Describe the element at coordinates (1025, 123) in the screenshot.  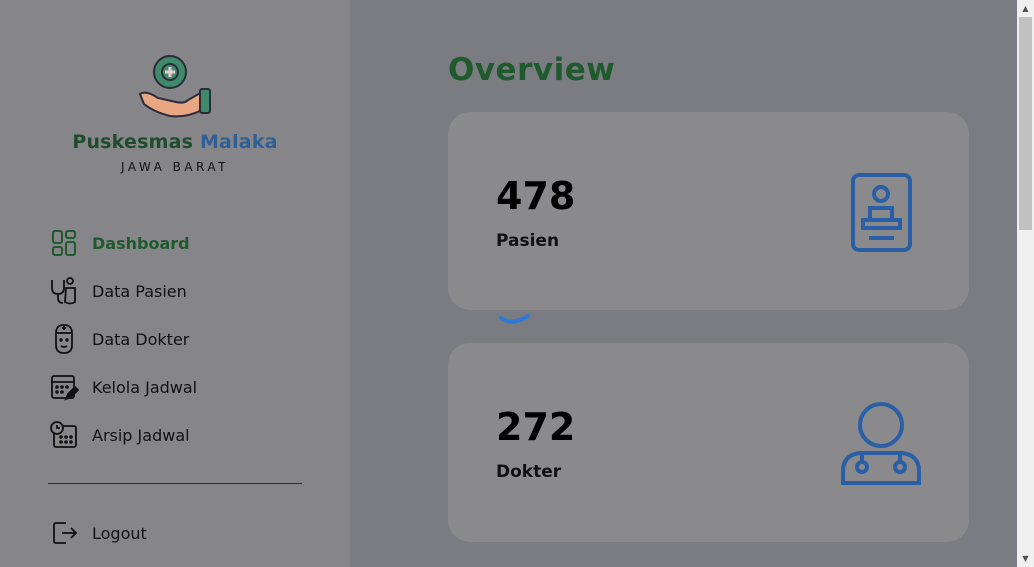
I see `scrollbar-thumb` at that location.